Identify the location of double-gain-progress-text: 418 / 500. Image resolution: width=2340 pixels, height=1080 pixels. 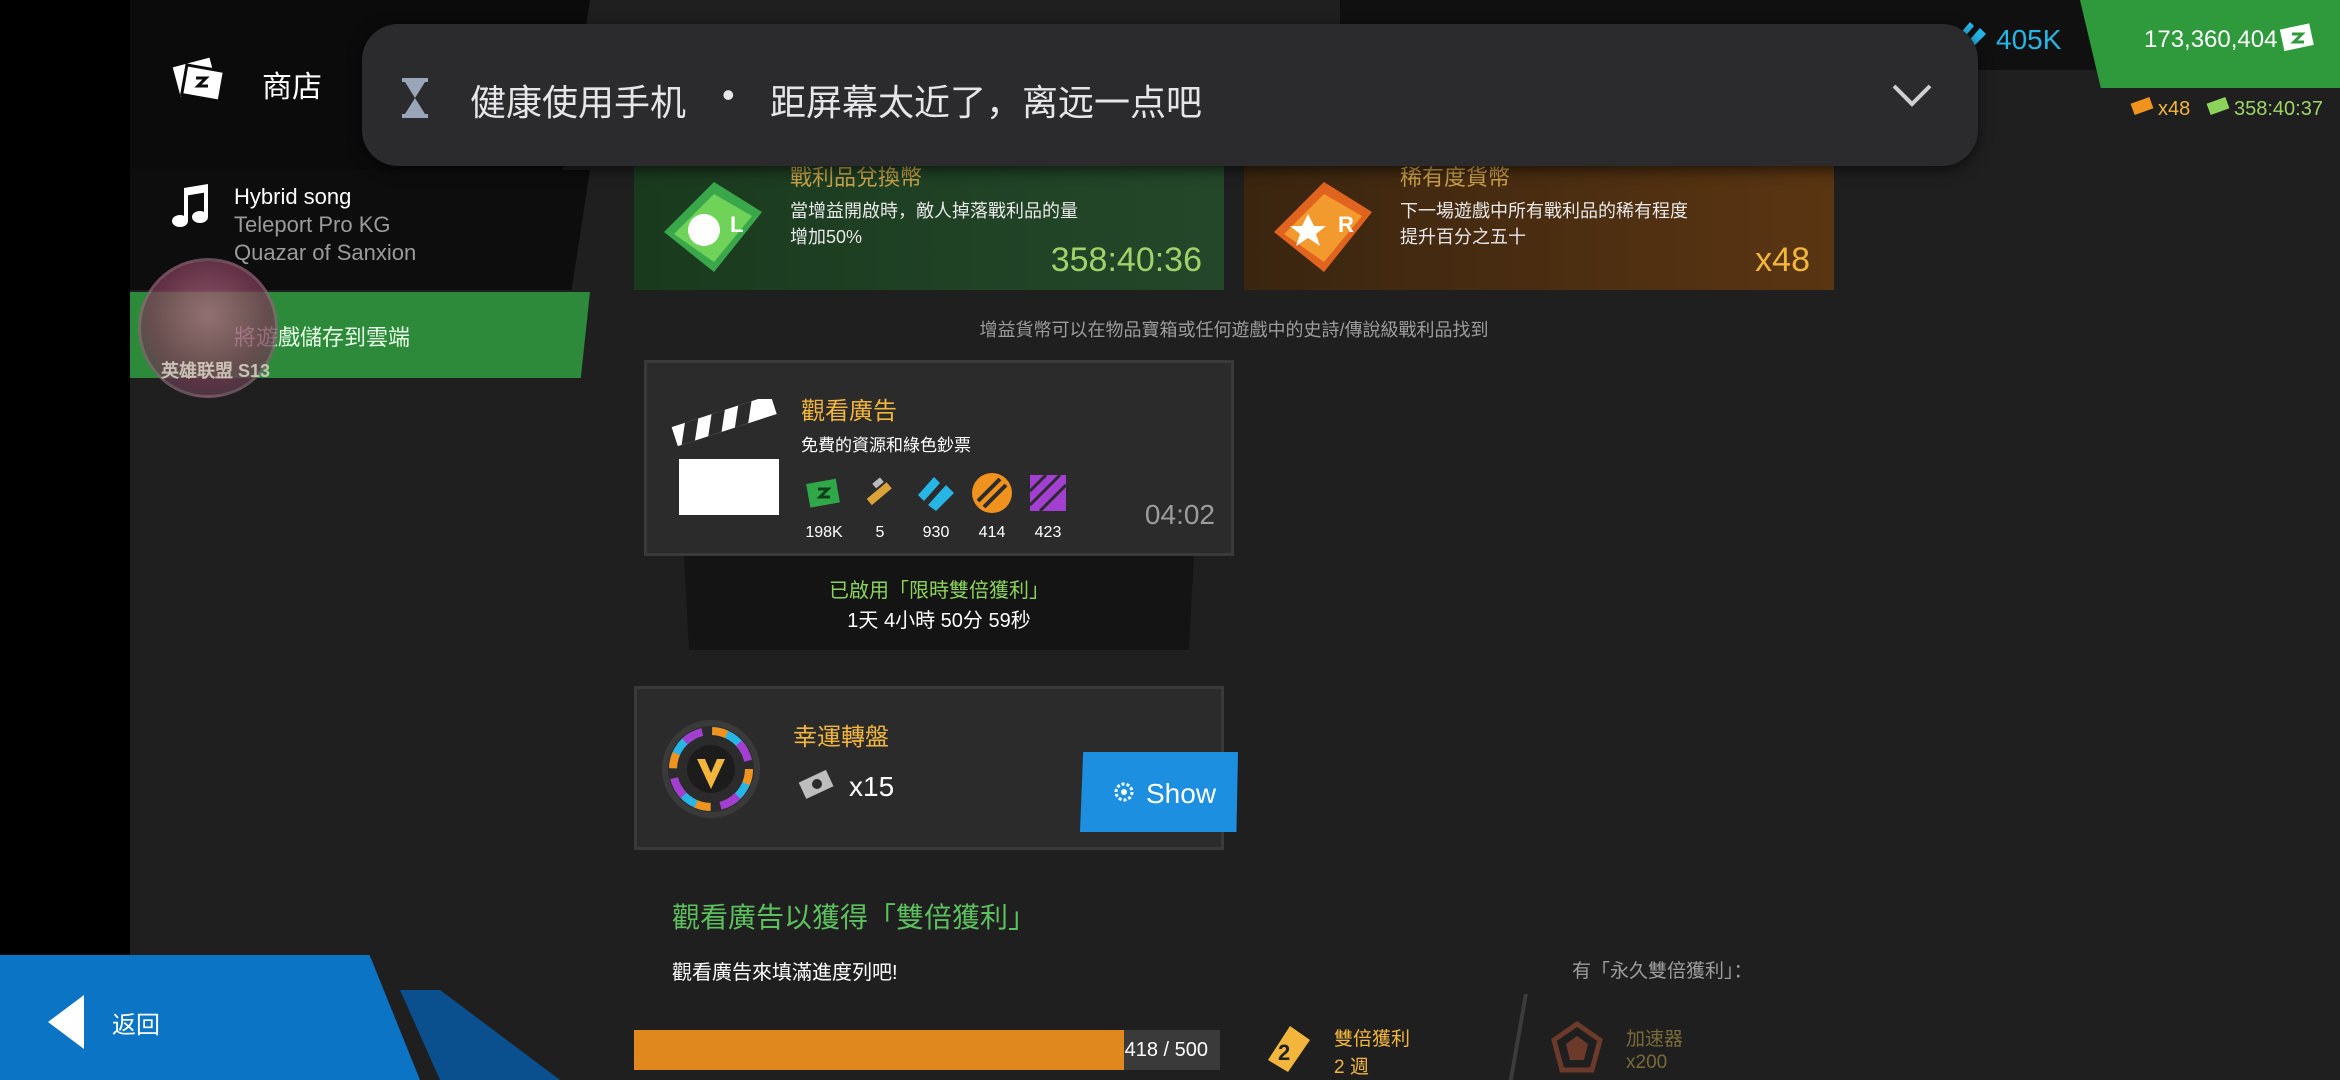
(1166, 1050).